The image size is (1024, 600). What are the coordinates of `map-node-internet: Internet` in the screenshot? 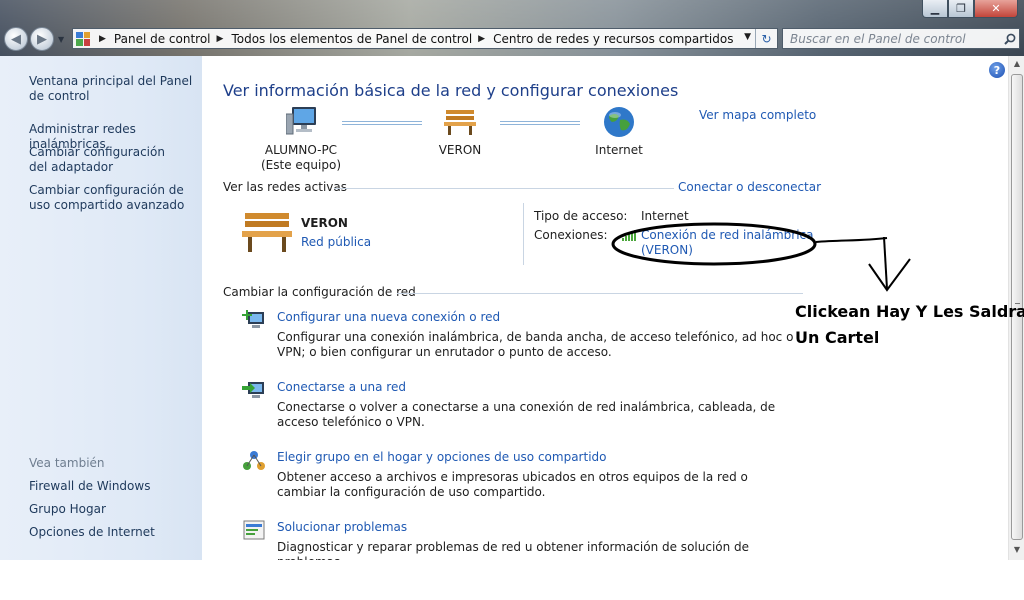 It's located at (619, 150).